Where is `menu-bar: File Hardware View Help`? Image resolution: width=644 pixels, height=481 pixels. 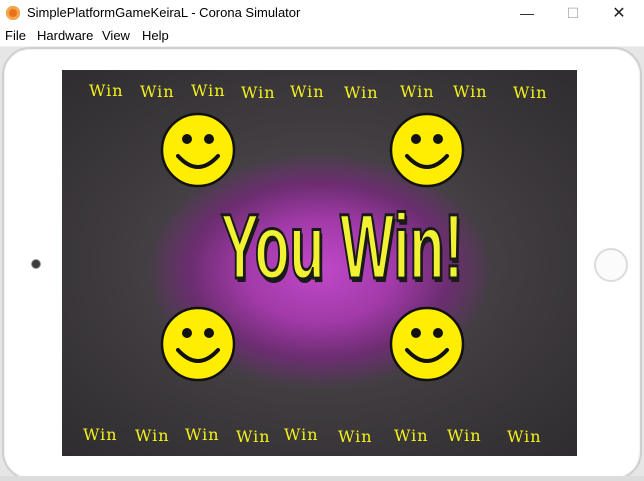 menu-bar: File Hardware View Help is located at coordinates (322, 36).